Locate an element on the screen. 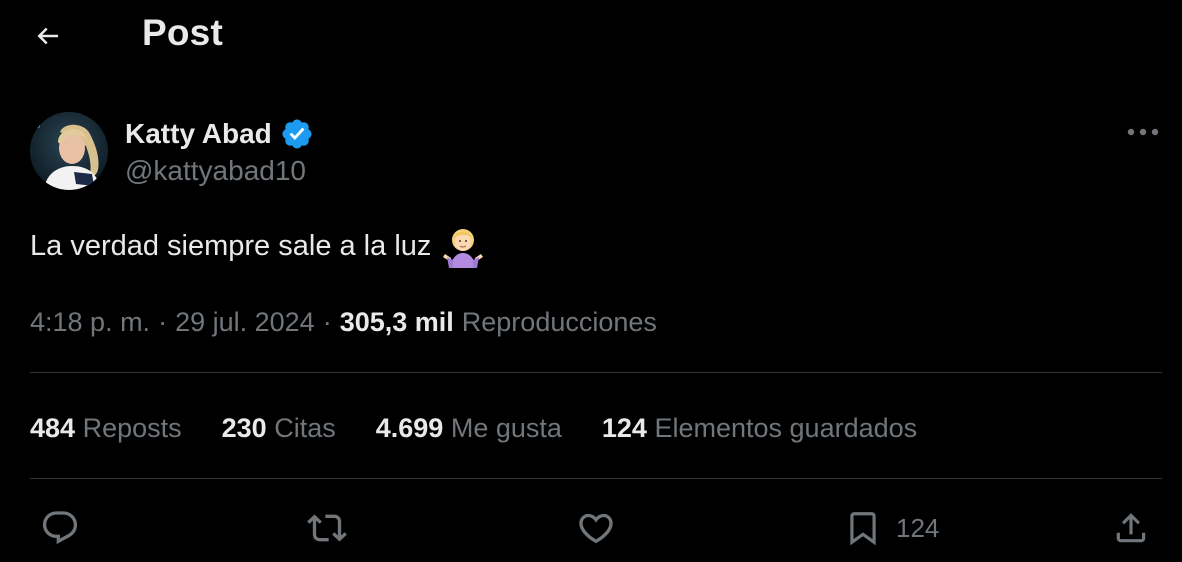 This screenshot has width=1182, height=562. back-button is located at coordinates (48, 36).